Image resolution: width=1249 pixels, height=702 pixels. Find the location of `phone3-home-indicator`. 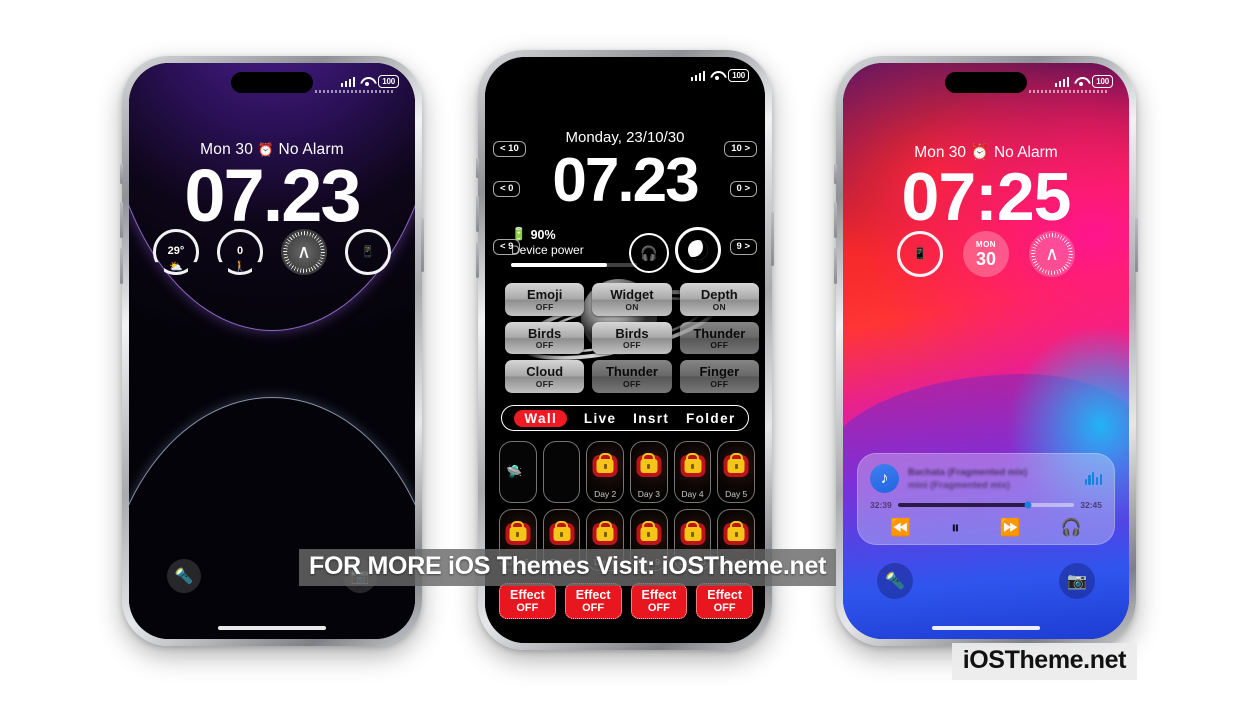

phone3-home-indicator is located at coordinates (986, 628).